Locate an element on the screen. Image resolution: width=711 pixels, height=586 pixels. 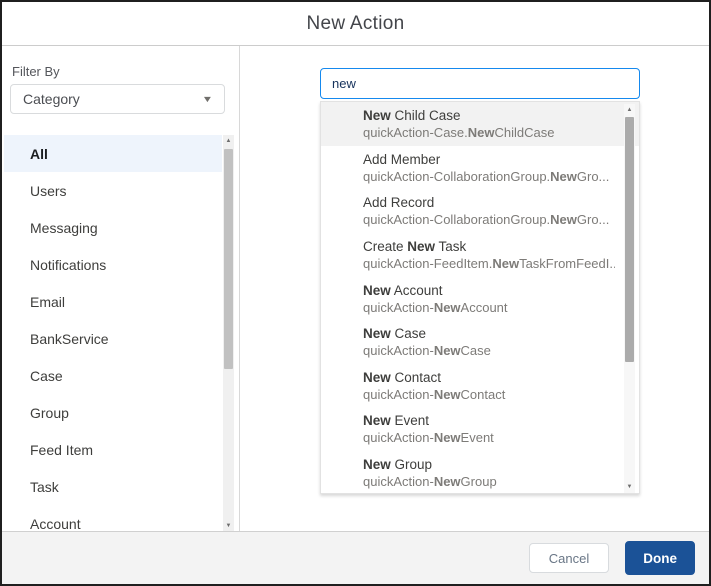
modal-footer: Cancel Done is located at coordinates (355, 557).